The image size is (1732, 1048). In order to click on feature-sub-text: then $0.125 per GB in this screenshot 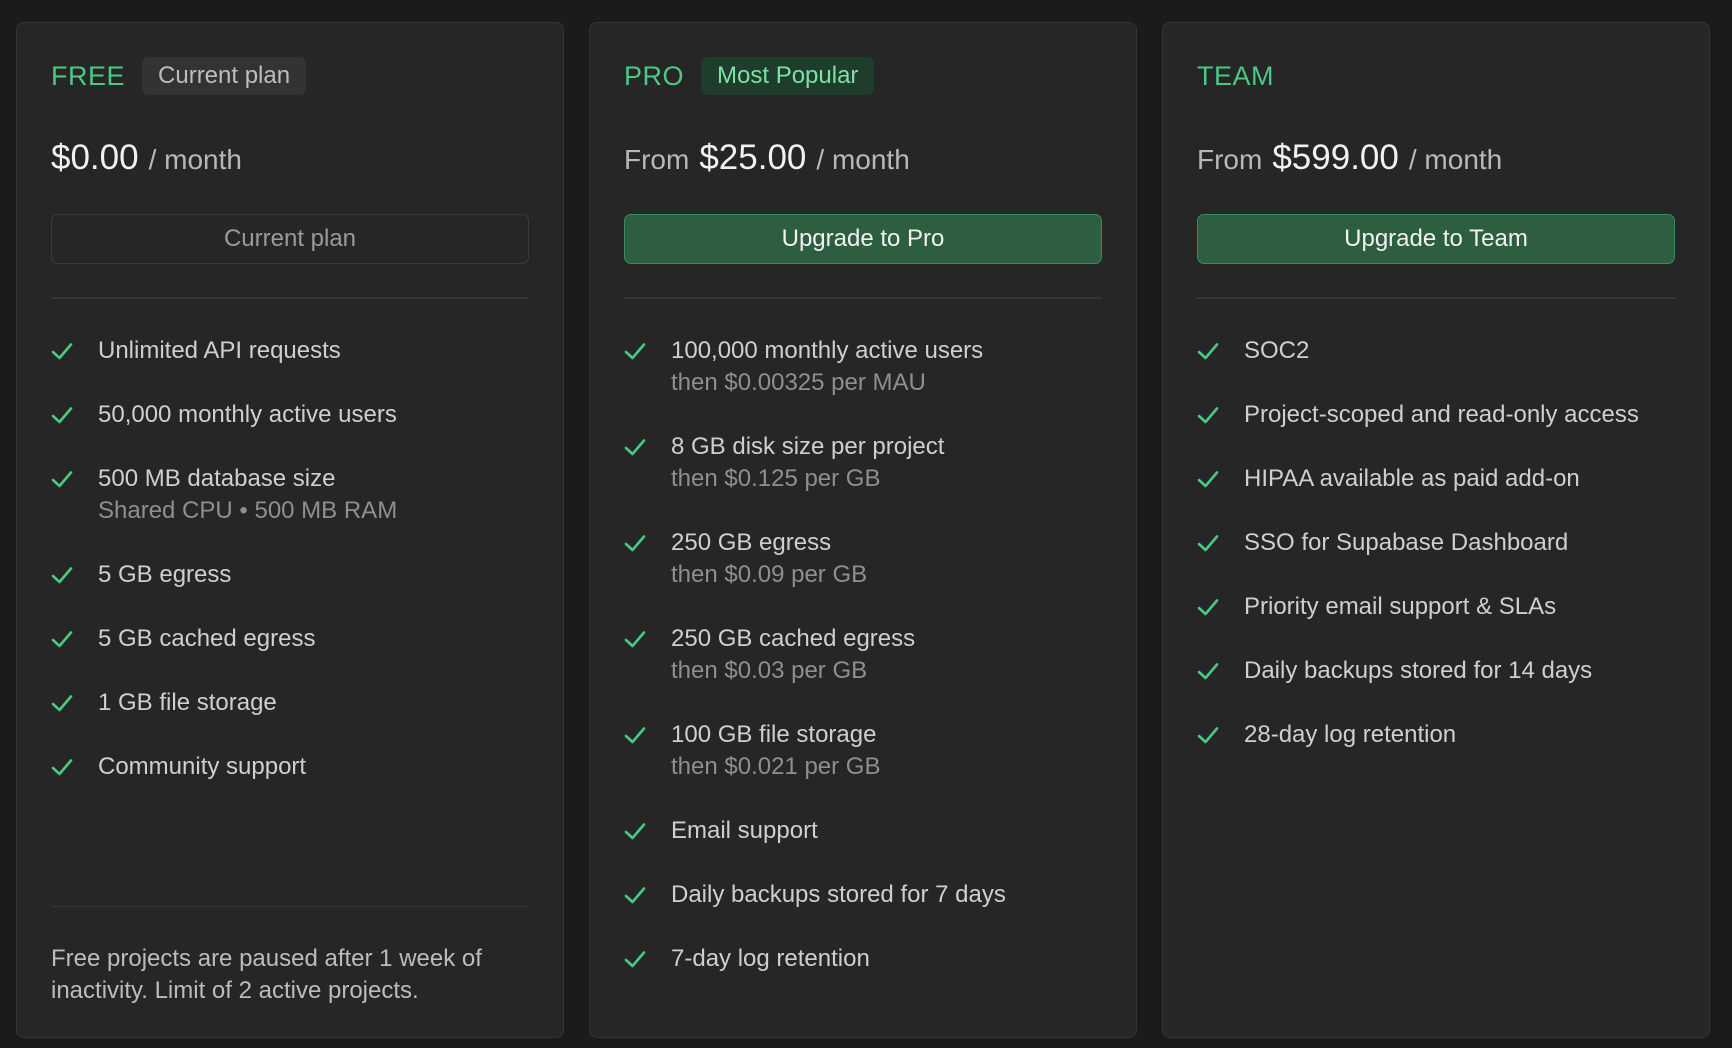, I will do `click(776, 478)`.